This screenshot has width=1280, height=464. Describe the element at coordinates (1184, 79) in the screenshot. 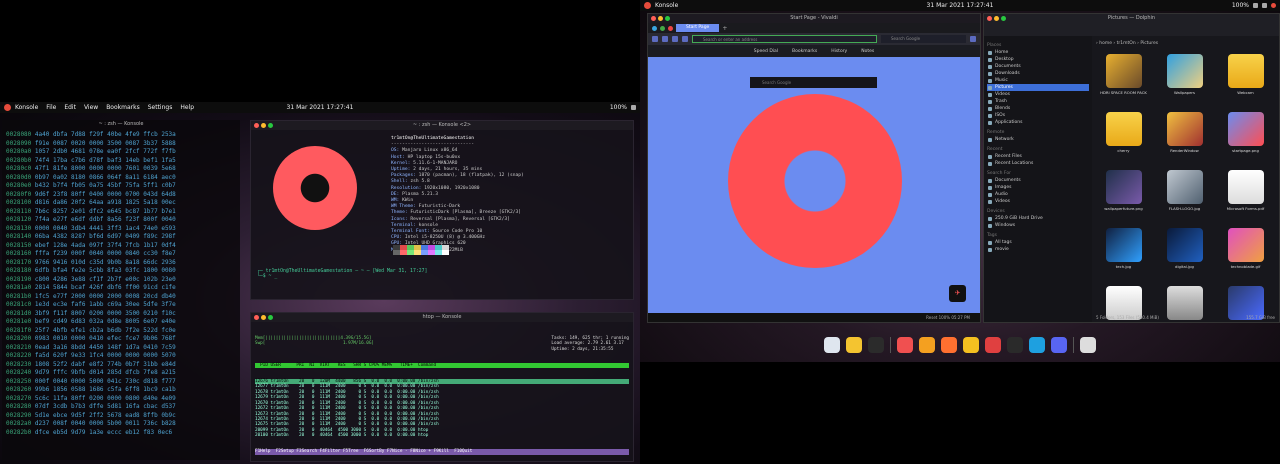

I see `file-item: Wallpapers` at that location.